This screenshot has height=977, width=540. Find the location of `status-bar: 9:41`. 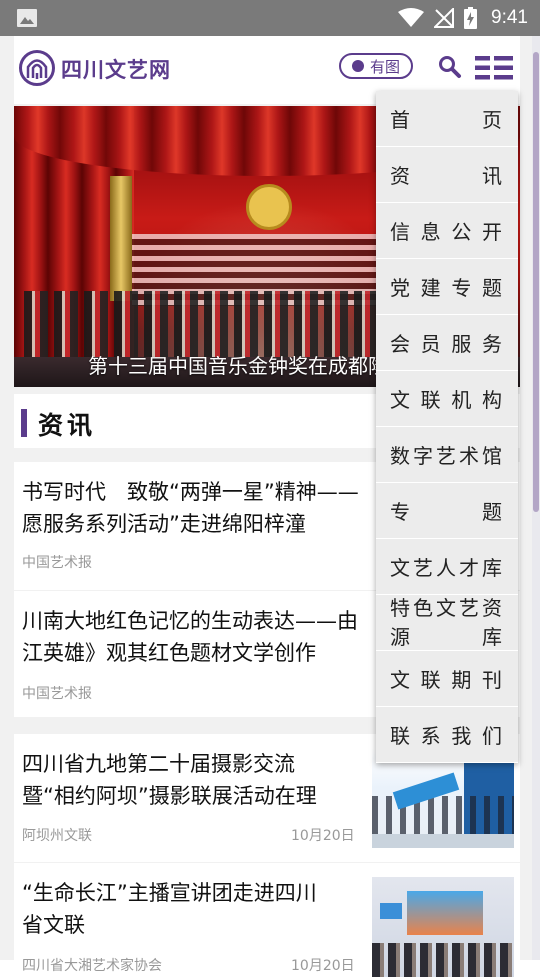

status-bar: 9:41 is located at coordinates (270, 18).